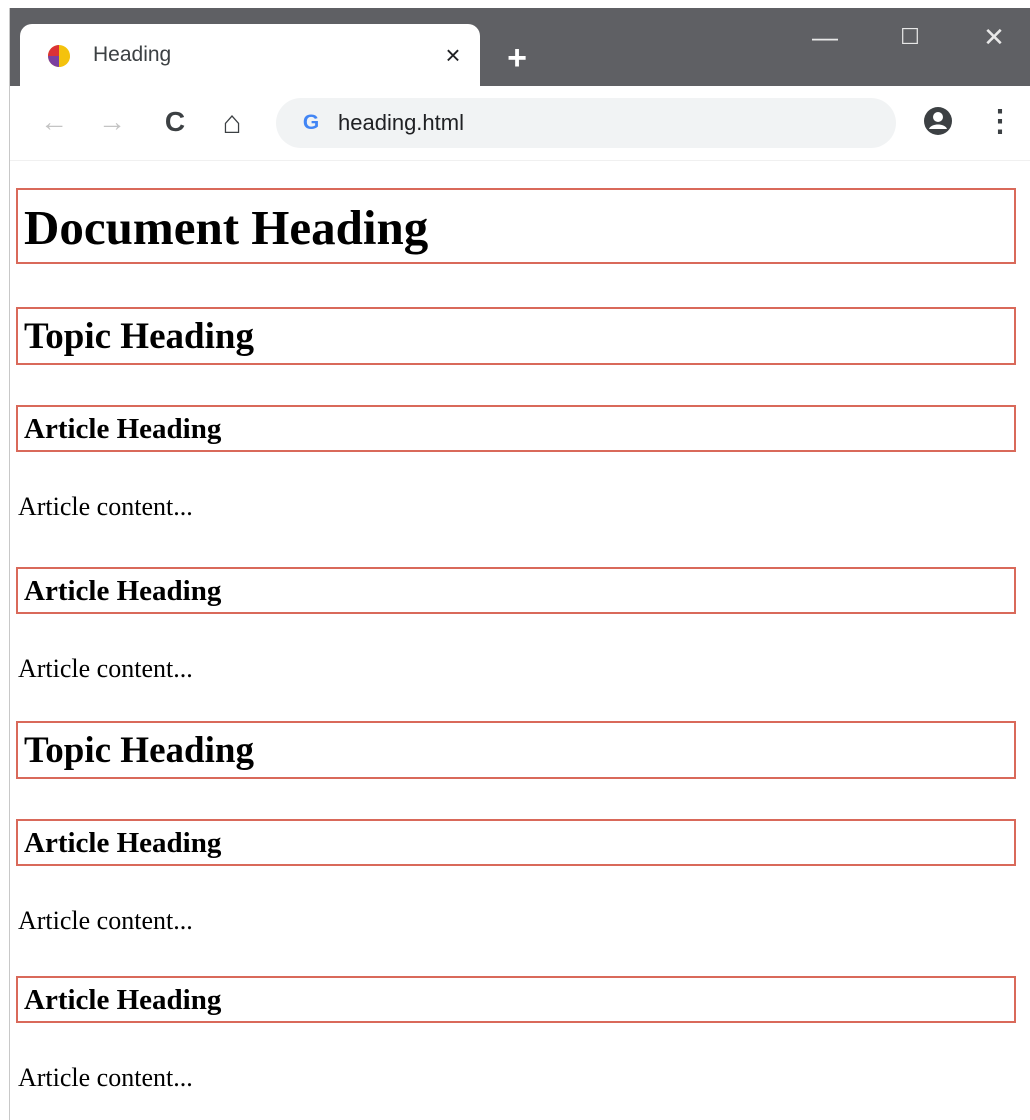 The image size is (1030, 1120). I want to click on reload-icon: C, so click(175, 122).